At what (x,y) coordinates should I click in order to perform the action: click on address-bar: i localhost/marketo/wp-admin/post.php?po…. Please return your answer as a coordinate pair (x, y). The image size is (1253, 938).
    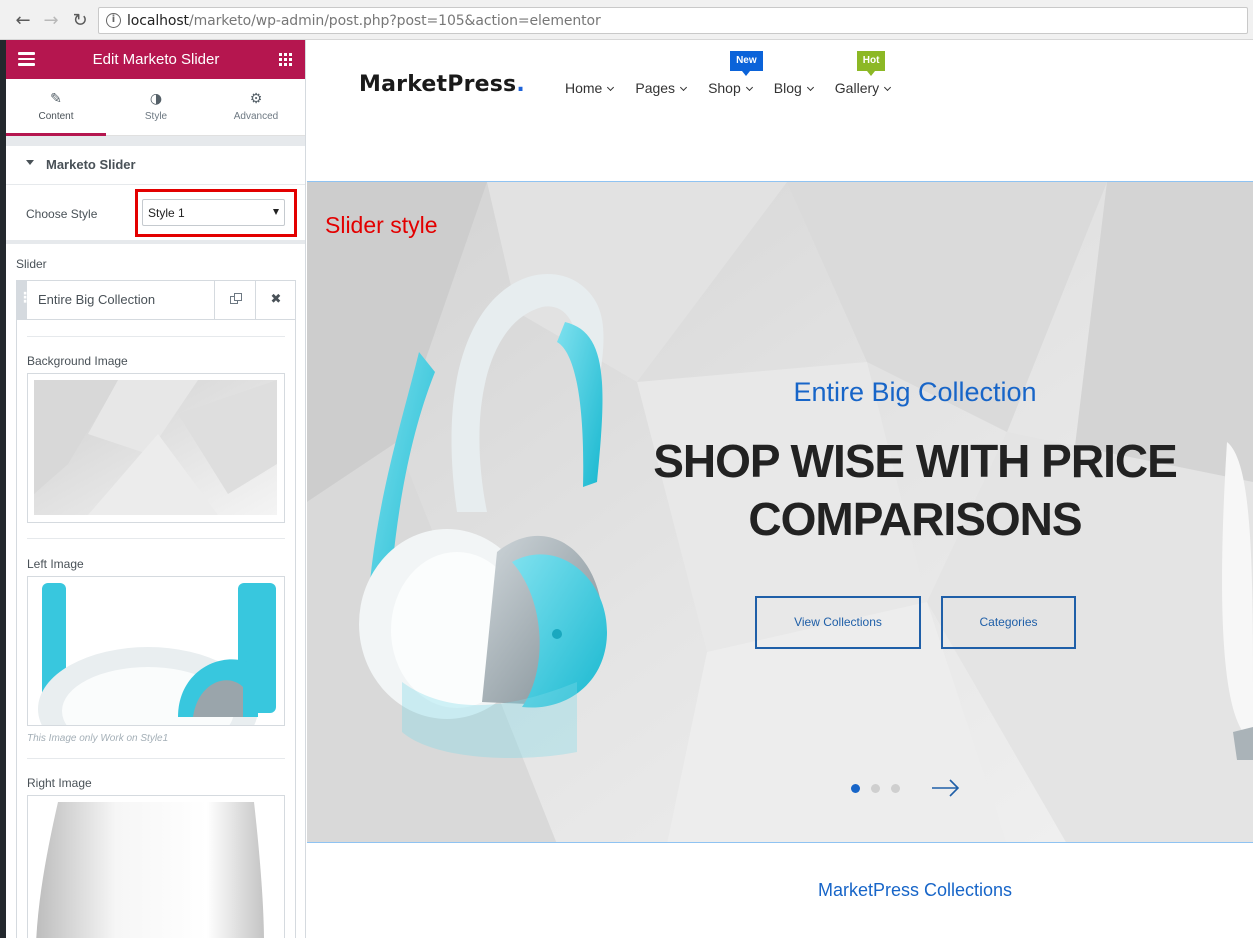
    Looking at the image, I should click on (673, 20).